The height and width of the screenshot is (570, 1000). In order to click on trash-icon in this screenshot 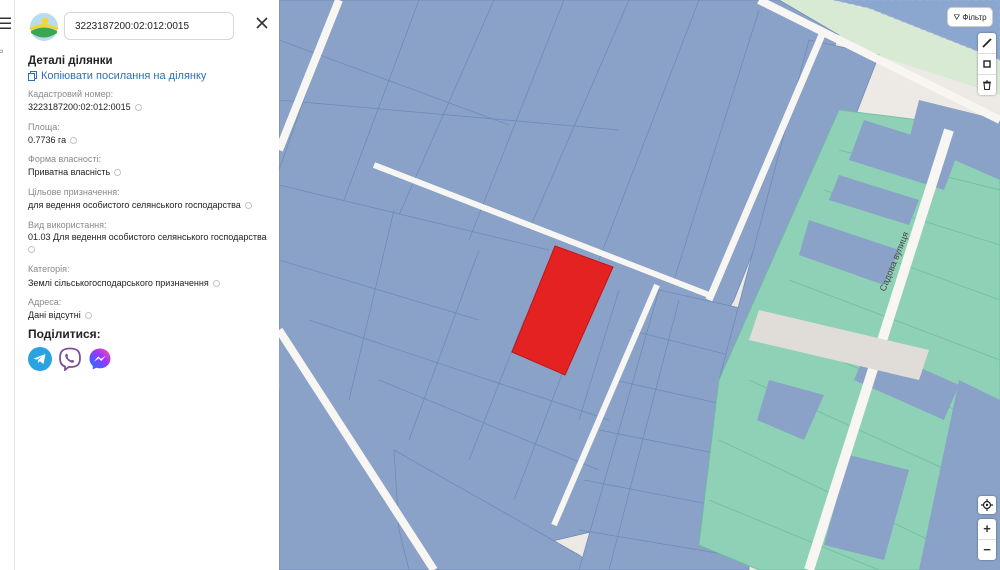, I will do `click(987, 85)`.